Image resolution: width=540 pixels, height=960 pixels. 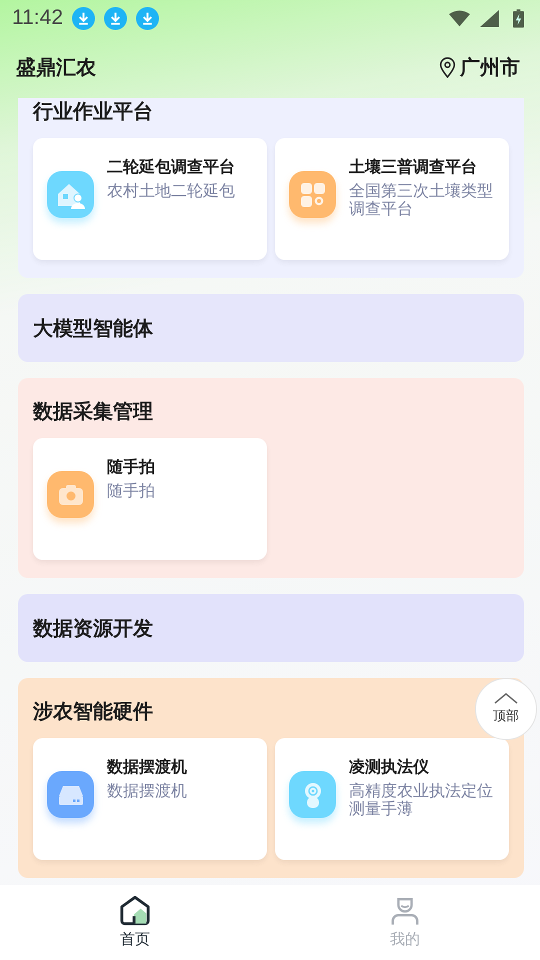 I want to click on card-title: 土壤三普调查平台, so click(x=413, y=167).